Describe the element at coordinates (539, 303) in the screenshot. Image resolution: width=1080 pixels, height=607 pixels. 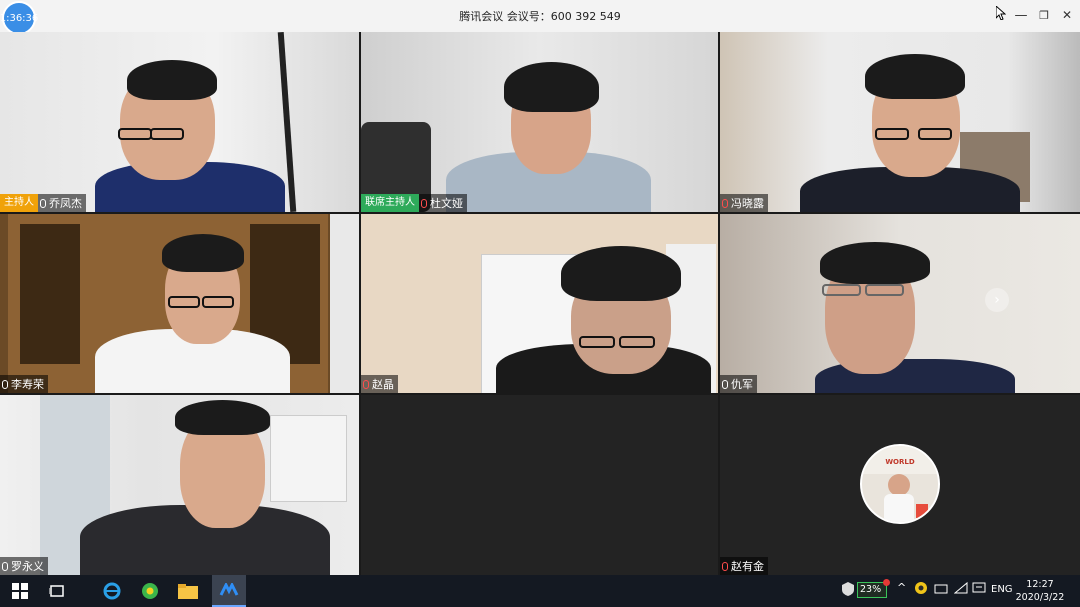
I see `video-tile: 赵晶` at that location.